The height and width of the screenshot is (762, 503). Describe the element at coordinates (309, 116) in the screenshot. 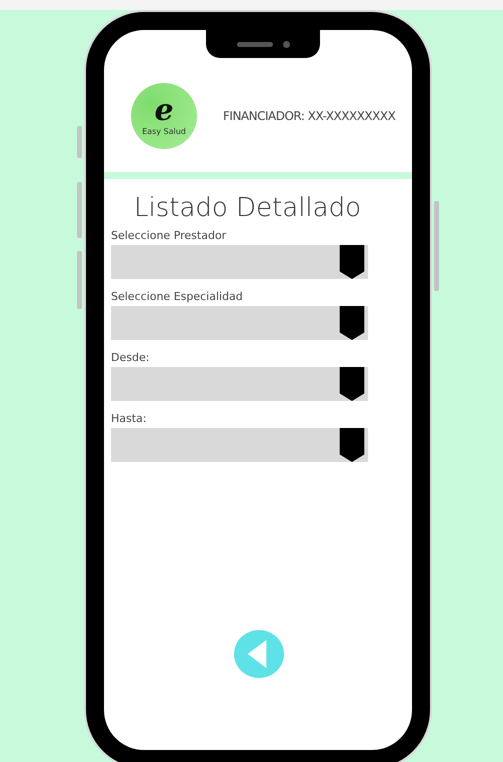

I see `financiador-label: FINANCIADOR: XX-XXXXXXXXX` at that location.